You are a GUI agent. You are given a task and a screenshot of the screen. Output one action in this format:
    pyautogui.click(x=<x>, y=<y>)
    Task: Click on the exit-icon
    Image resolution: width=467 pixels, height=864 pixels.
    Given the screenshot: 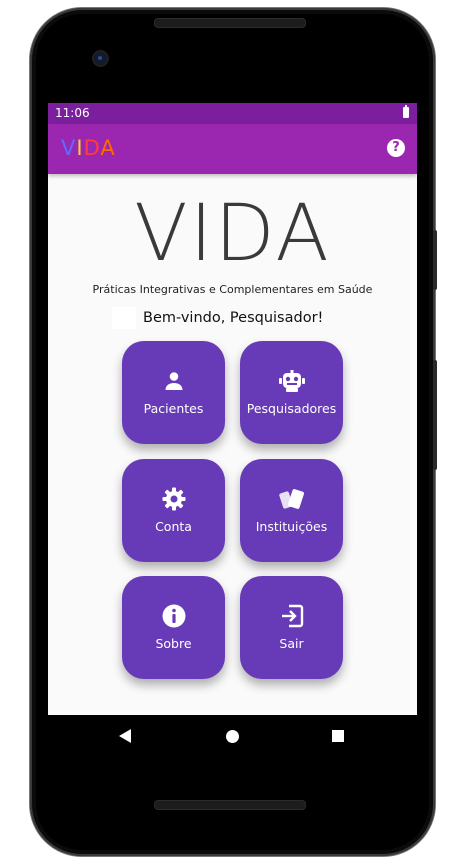 What is the action you would take?
    pyautogui.click(x=291, y=616)
    